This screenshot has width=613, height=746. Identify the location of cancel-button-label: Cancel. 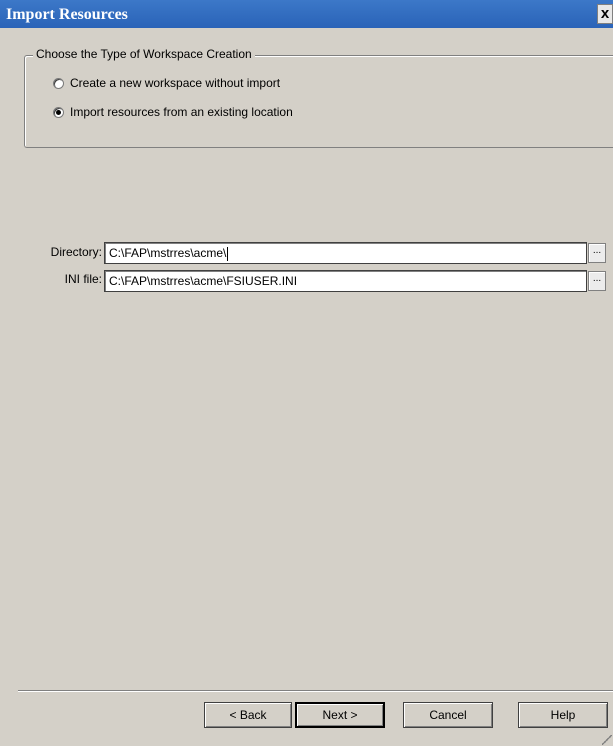
(448, 715).